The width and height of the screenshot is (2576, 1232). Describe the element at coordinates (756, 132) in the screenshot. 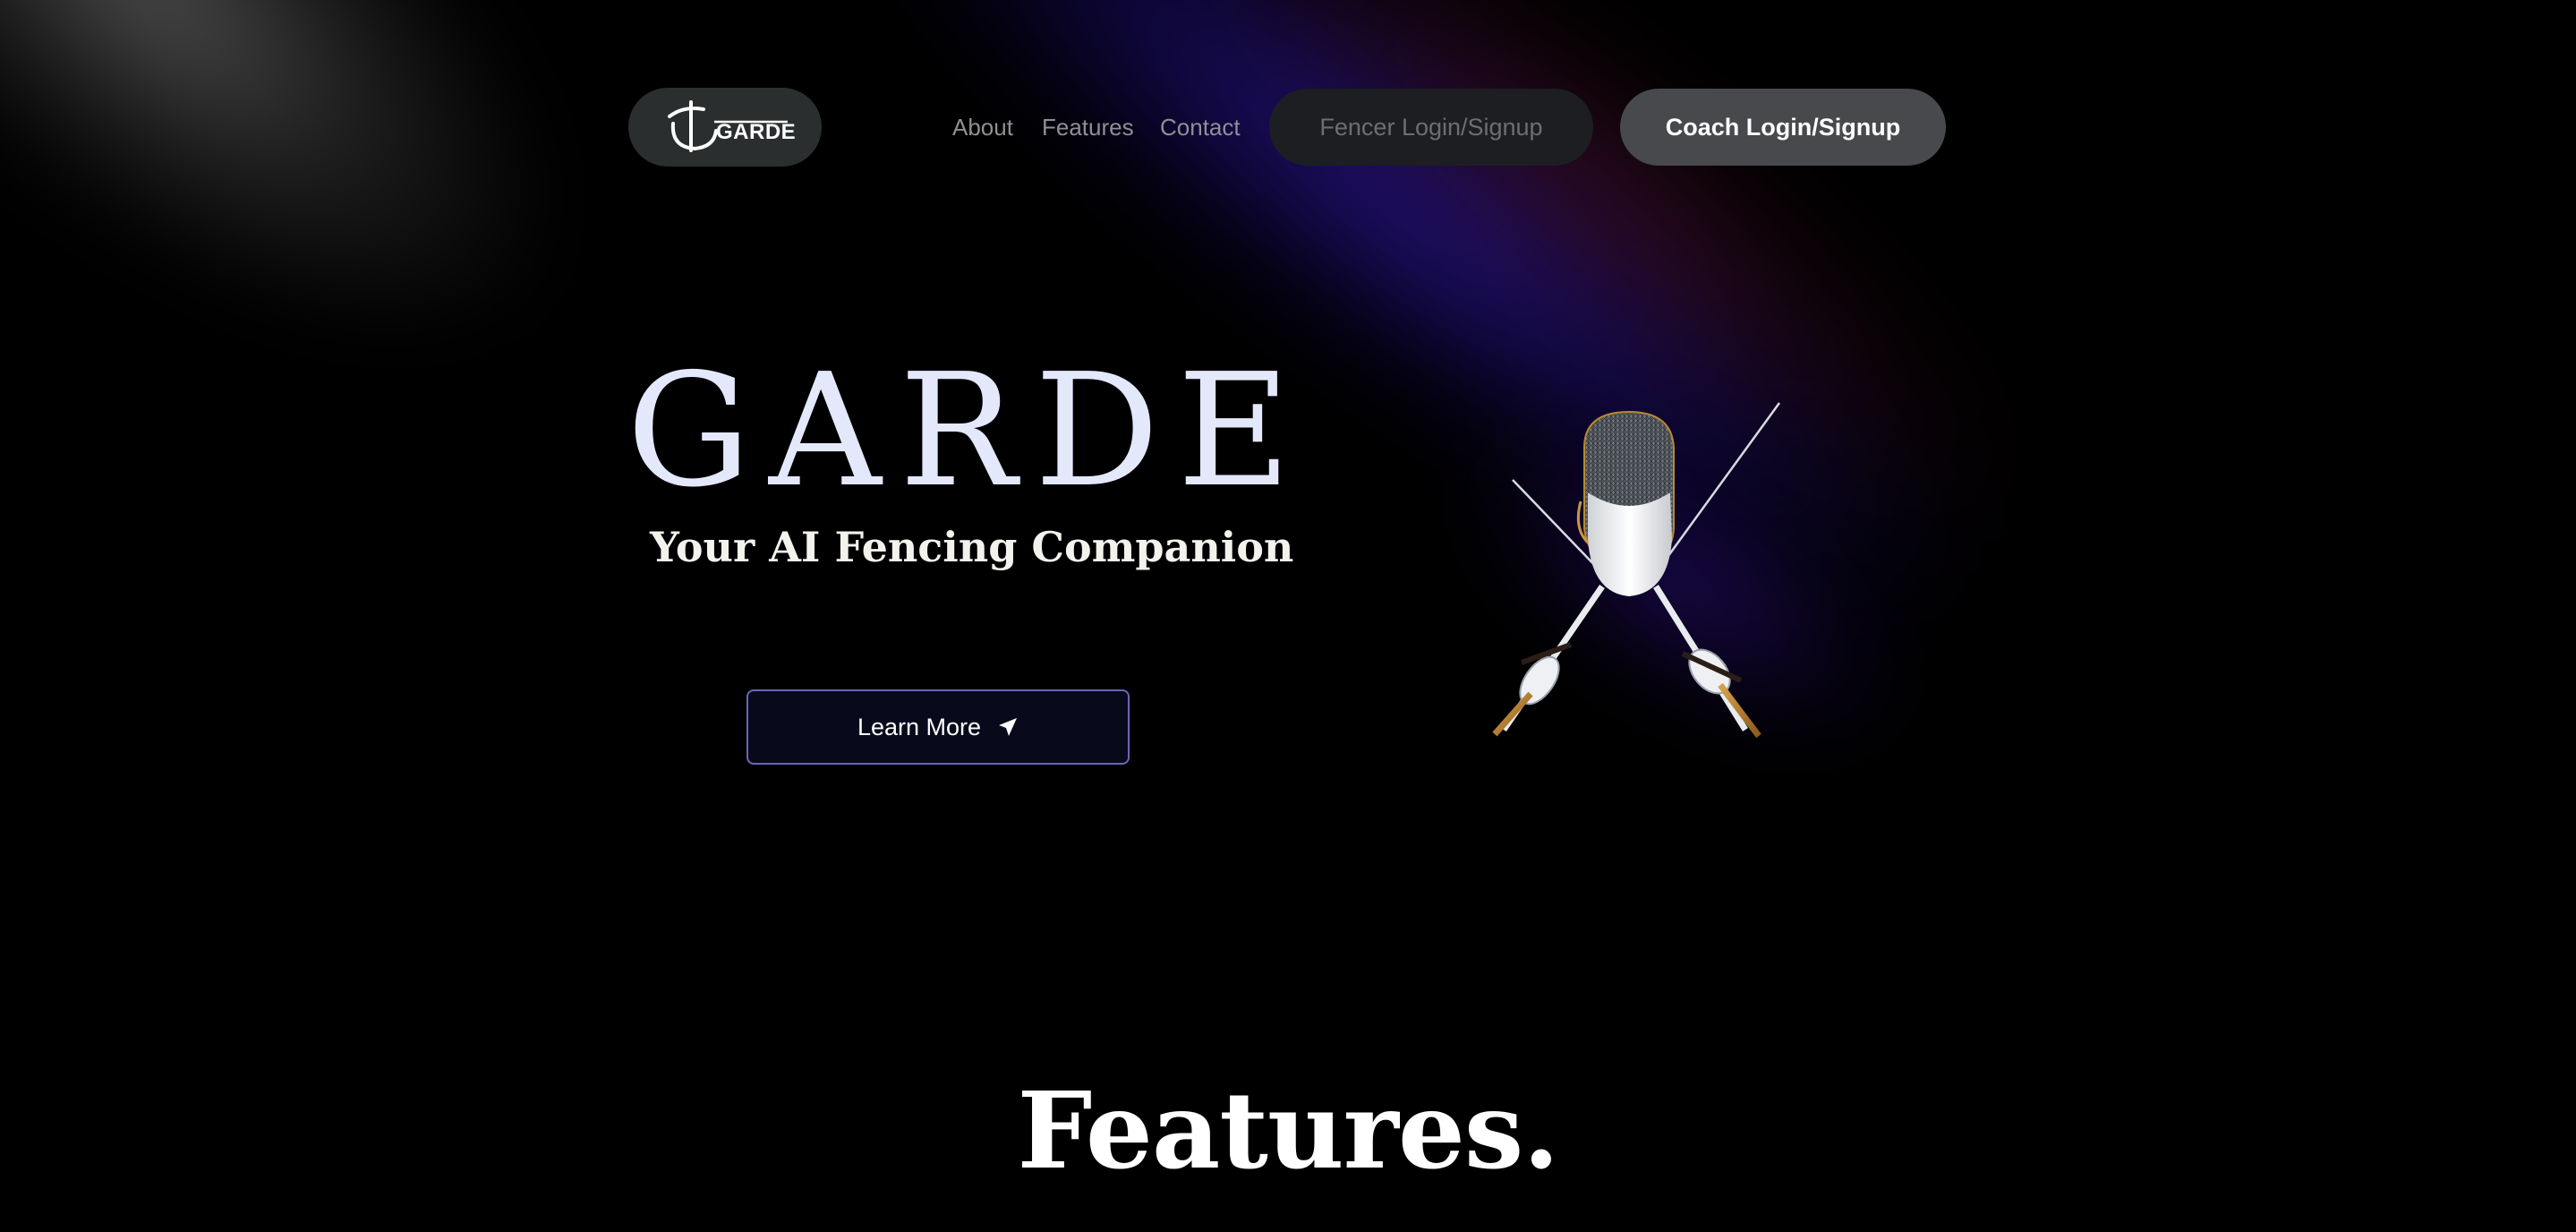

I see `logo-text: GARDE` at that location.